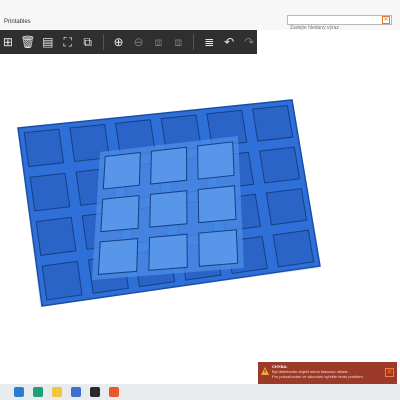 Image resolution: width=400 pixels, height=400 pixels. Describe the element at coordinates (158, 42) in the screenshot. I see `split-objects-icon: ⧈` at that location.